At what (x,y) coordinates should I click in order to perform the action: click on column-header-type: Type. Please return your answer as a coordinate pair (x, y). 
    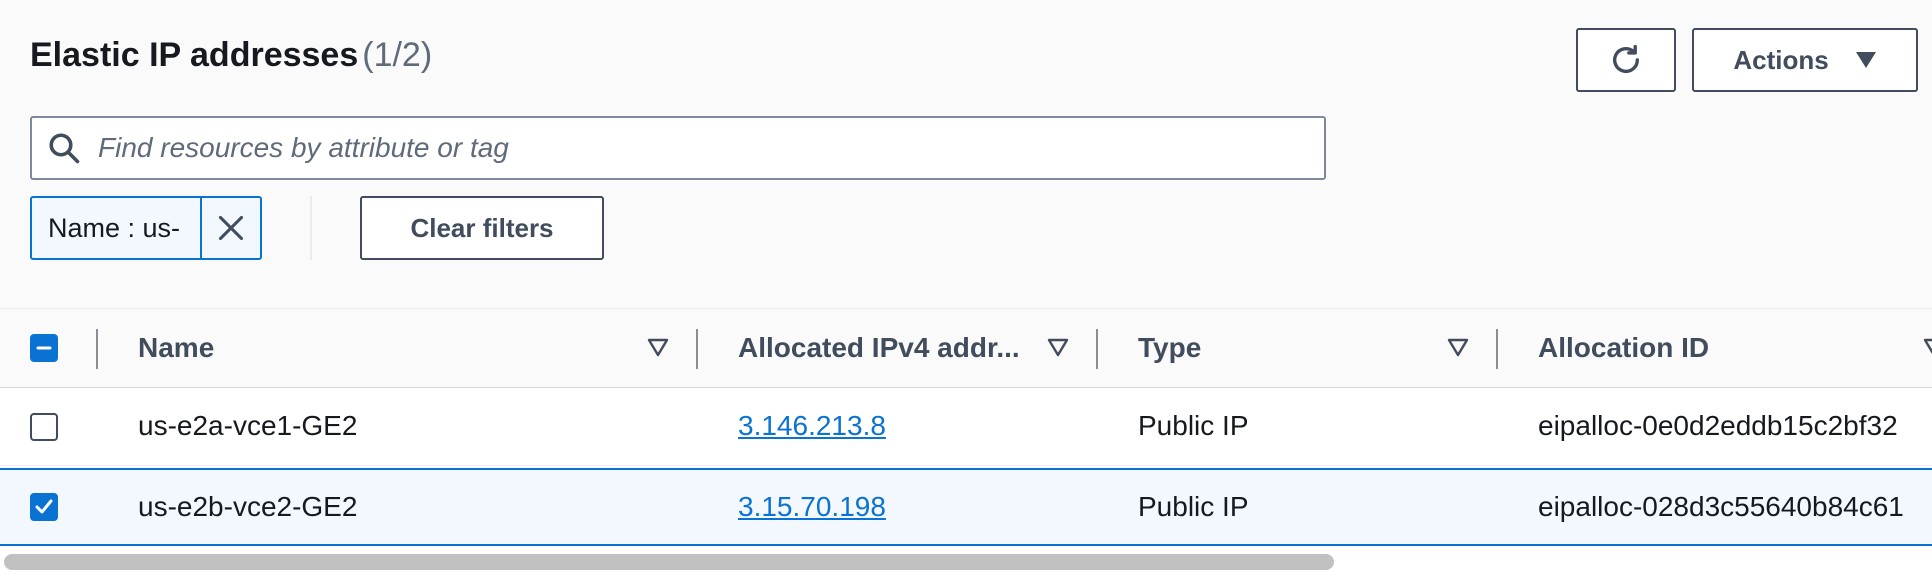
    Looking at the image, I should click on (1169, 348).